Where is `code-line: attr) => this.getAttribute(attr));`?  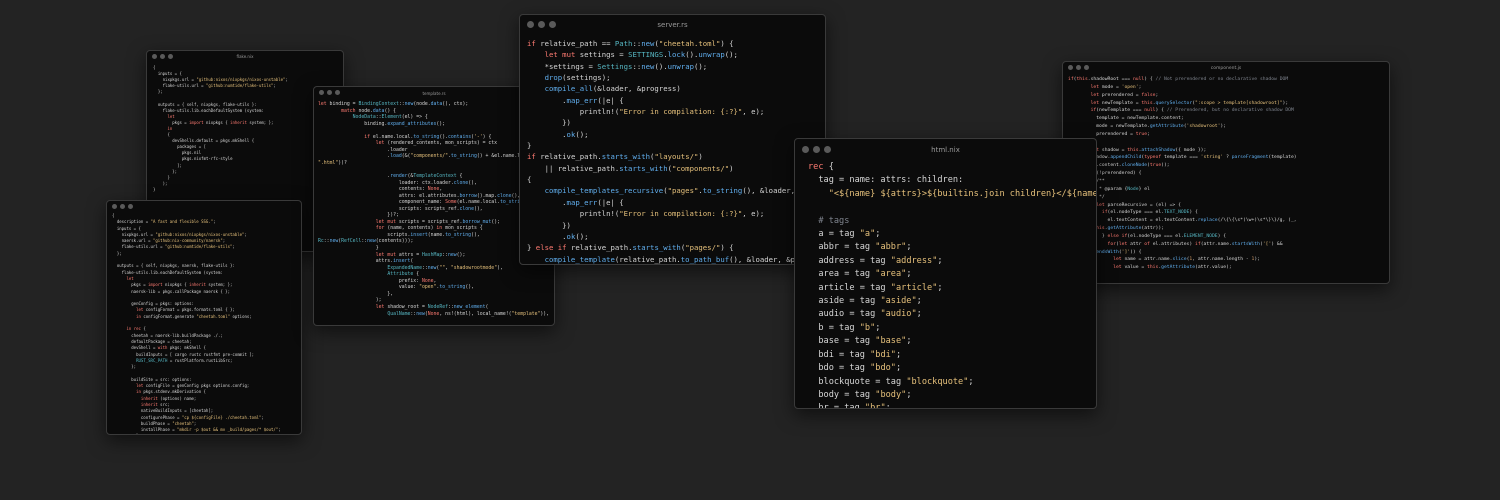
code-line: attr) => this.getAttribute(attr)); is located at coordinates (1116, 229).